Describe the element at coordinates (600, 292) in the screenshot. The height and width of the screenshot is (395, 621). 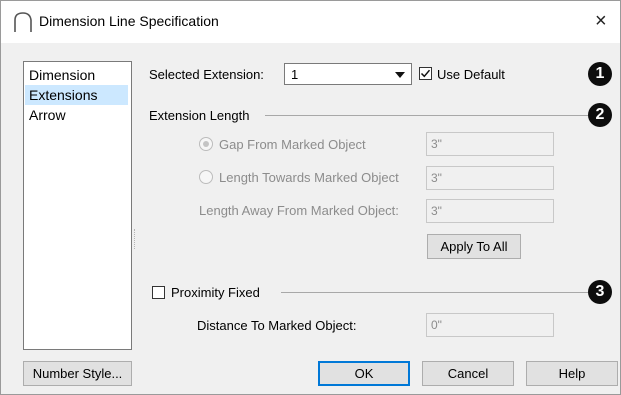
I see `callout-badge-3: 3` at that location.